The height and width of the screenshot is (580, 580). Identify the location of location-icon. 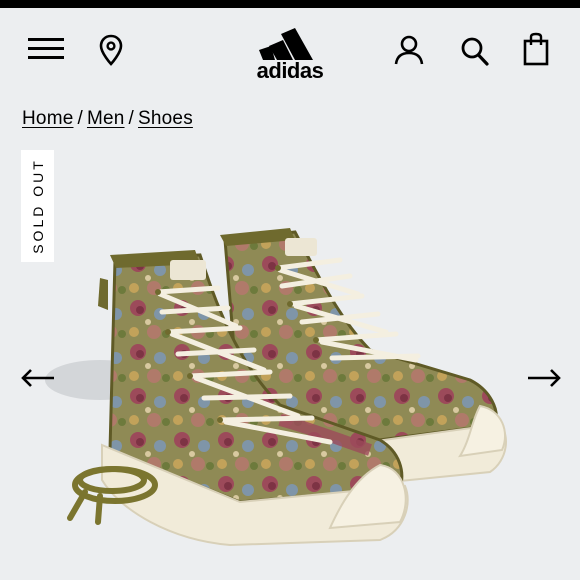
(111, 50).